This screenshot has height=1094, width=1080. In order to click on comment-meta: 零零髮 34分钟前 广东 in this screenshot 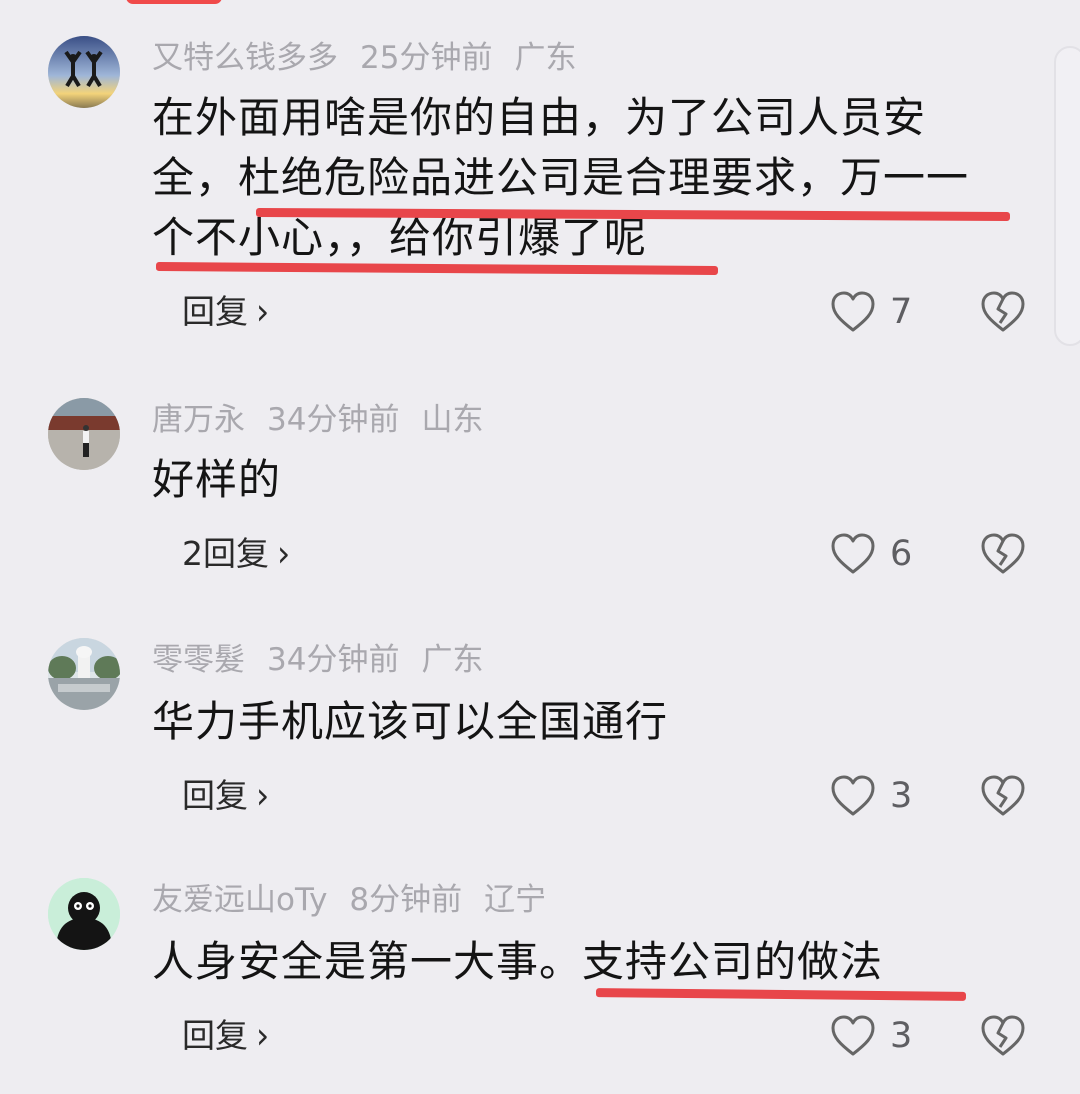, I will do `click(328, 660)`.